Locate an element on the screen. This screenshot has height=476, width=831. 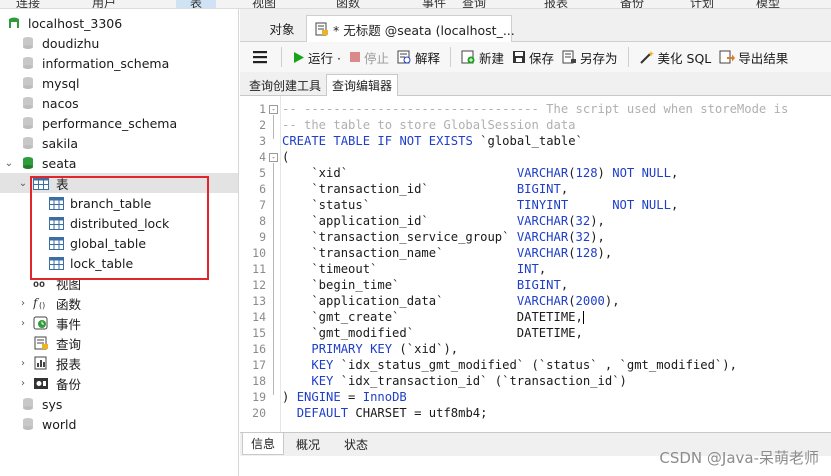
tab-objects: 对象 is located at coordinates (282, 28).